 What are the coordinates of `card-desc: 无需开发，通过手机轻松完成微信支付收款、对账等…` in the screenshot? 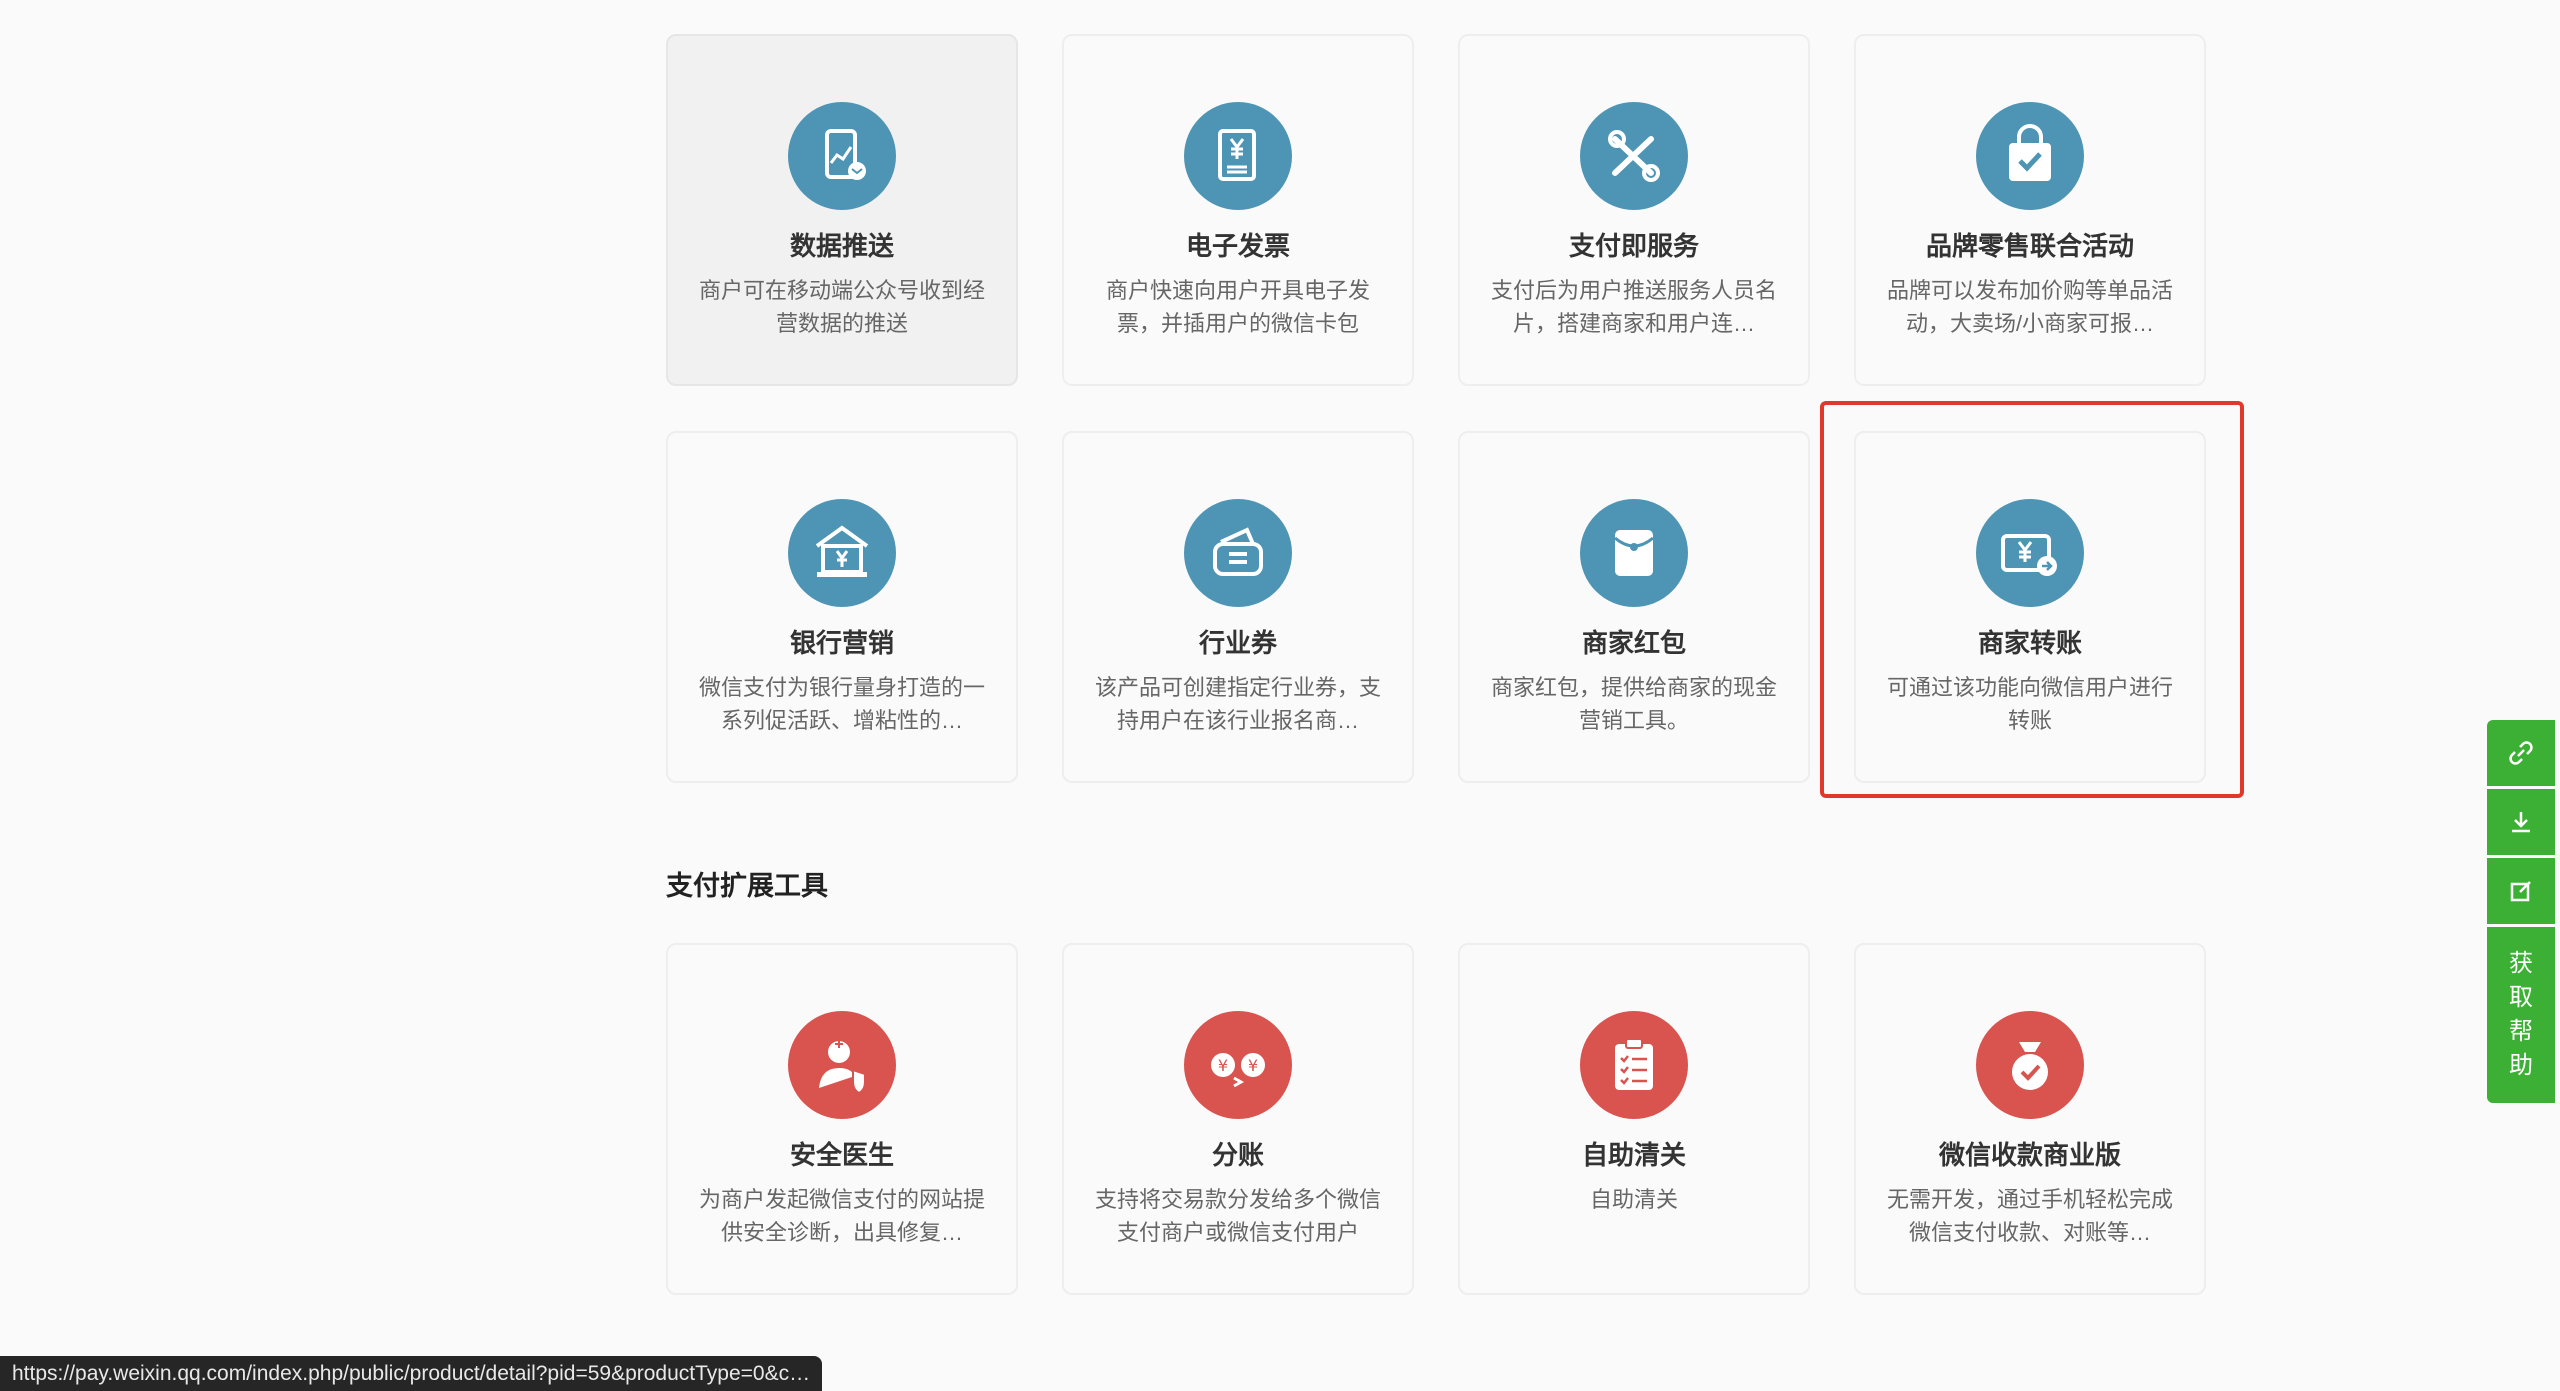 It's located at (2029, 1216).